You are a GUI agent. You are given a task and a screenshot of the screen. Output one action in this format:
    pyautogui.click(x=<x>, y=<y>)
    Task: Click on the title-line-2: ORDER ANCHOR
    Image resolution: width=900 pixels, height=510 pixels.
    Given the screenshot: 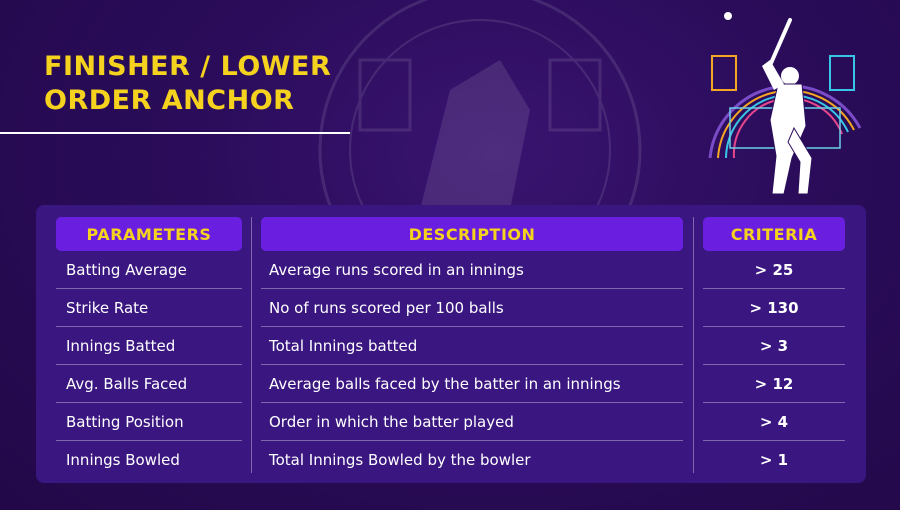 What is the action you would take?
    pyautogui.click(x=169, y=100)
    